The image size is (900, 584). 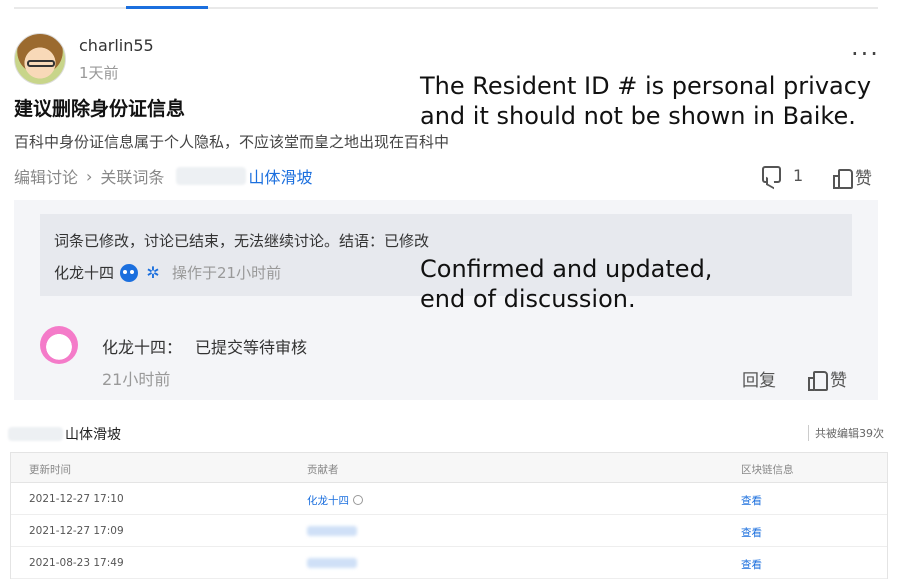 I want to click on reply-avatar, so click(x=59, y=345).